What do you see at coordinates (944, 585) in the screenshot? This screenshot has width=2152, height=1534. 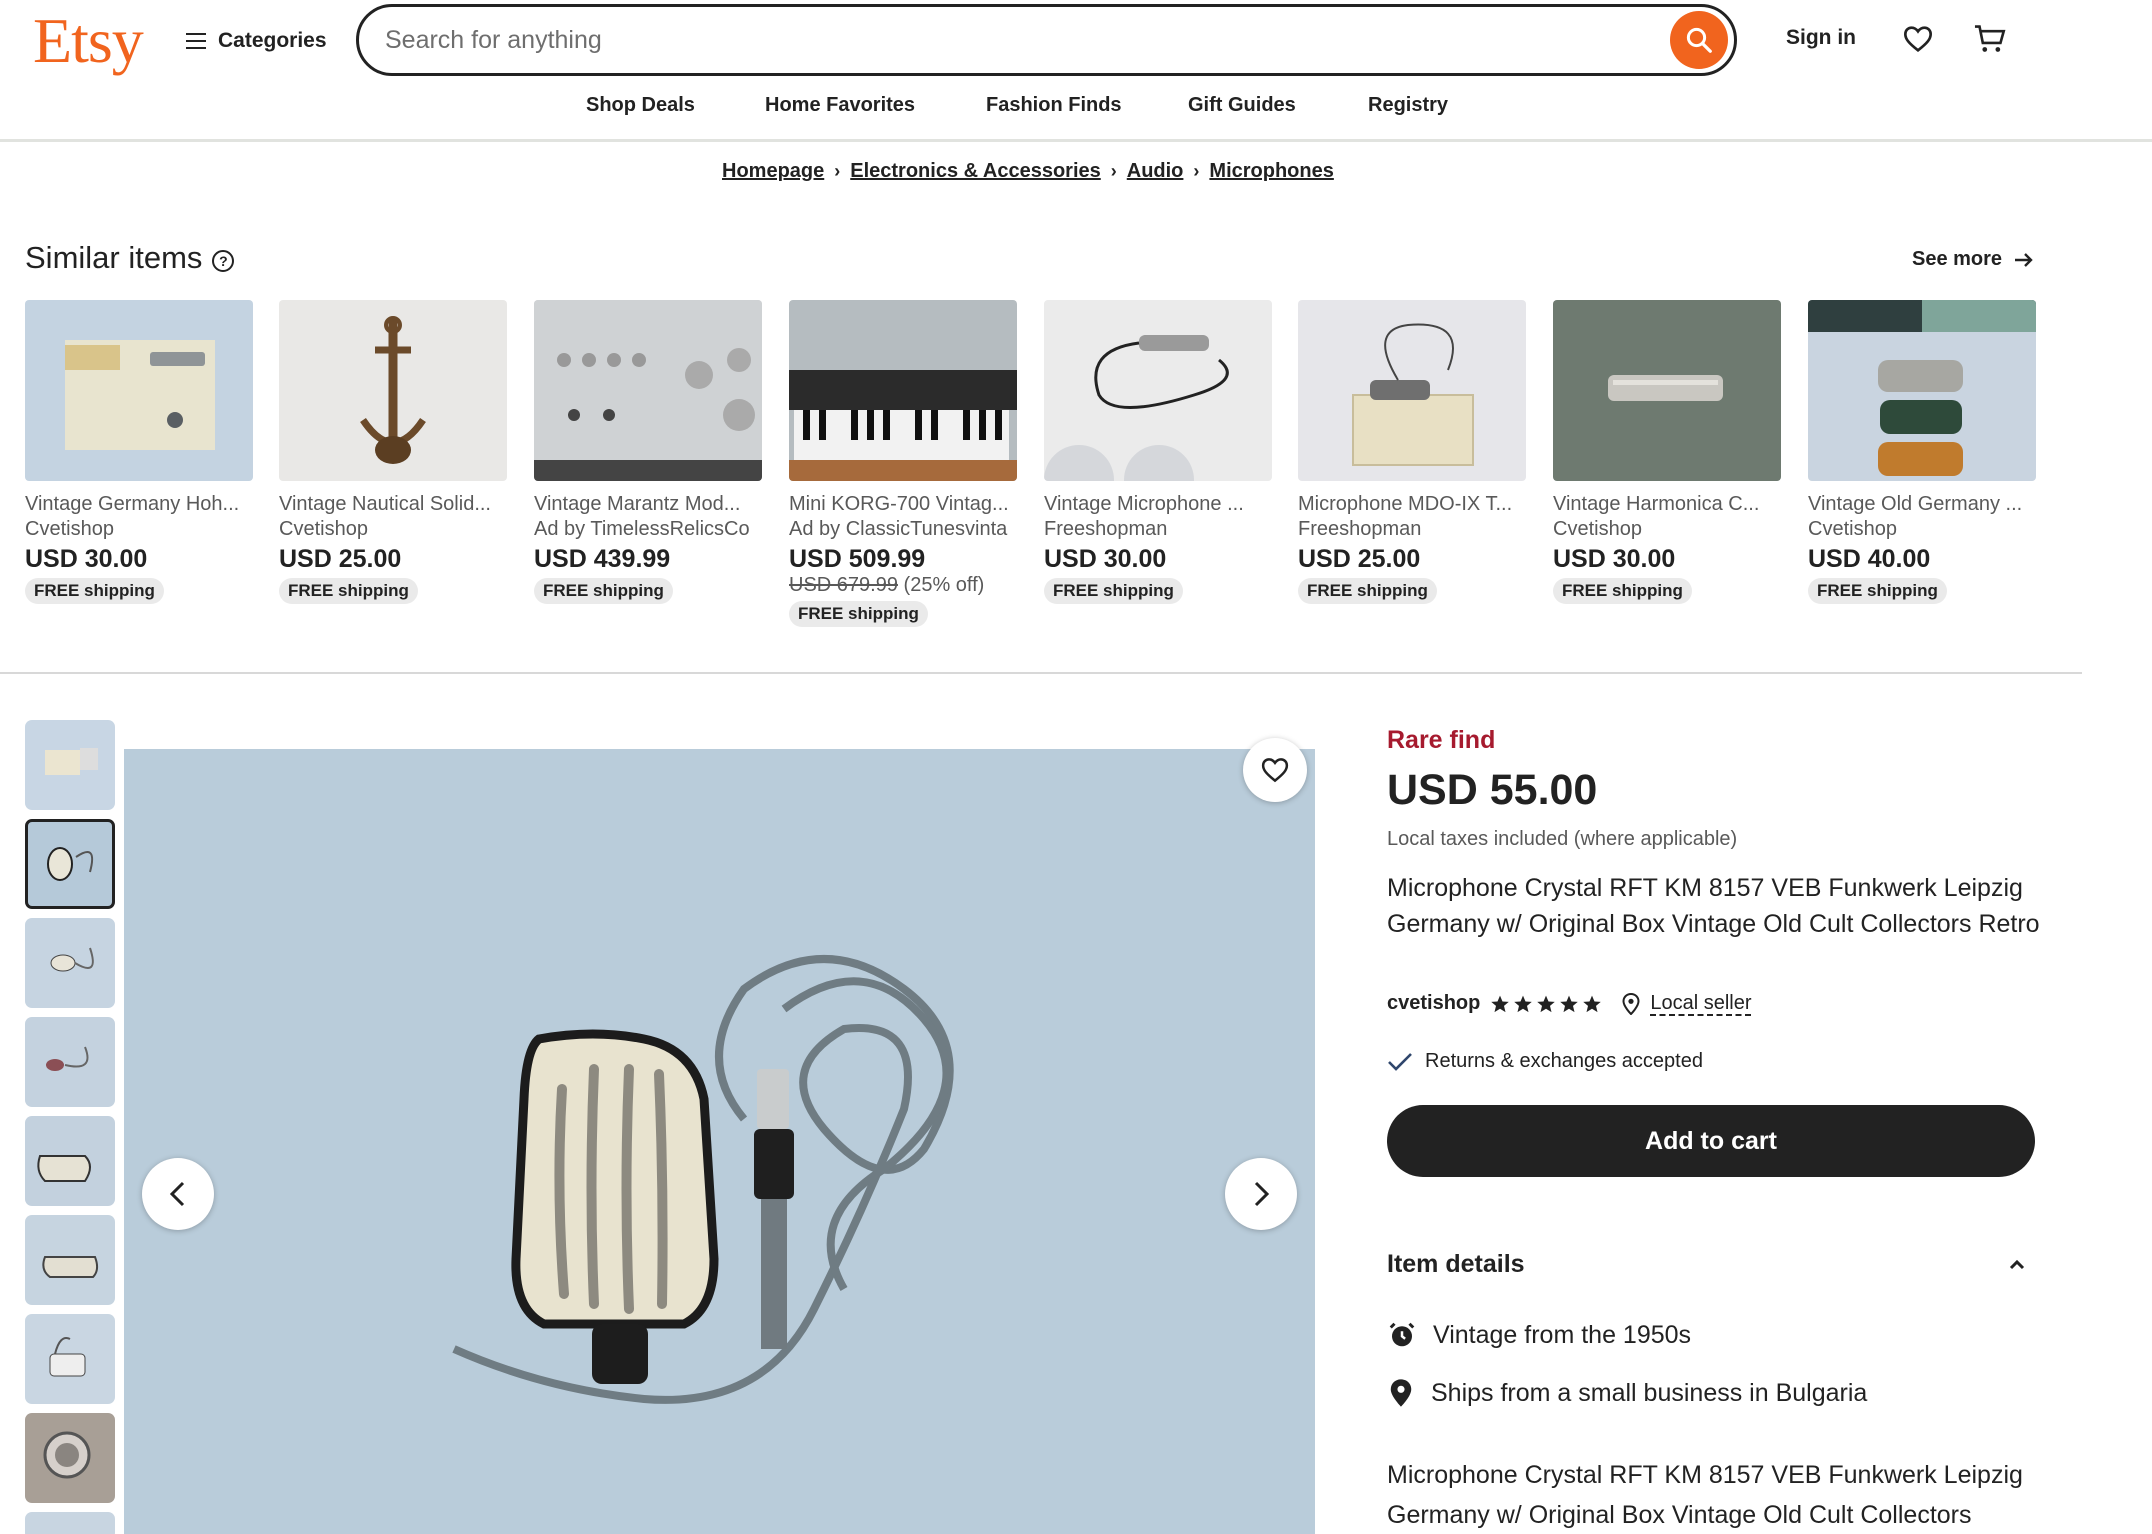 I see `discount-label: (25% off)` at bounding box center [944, 585].